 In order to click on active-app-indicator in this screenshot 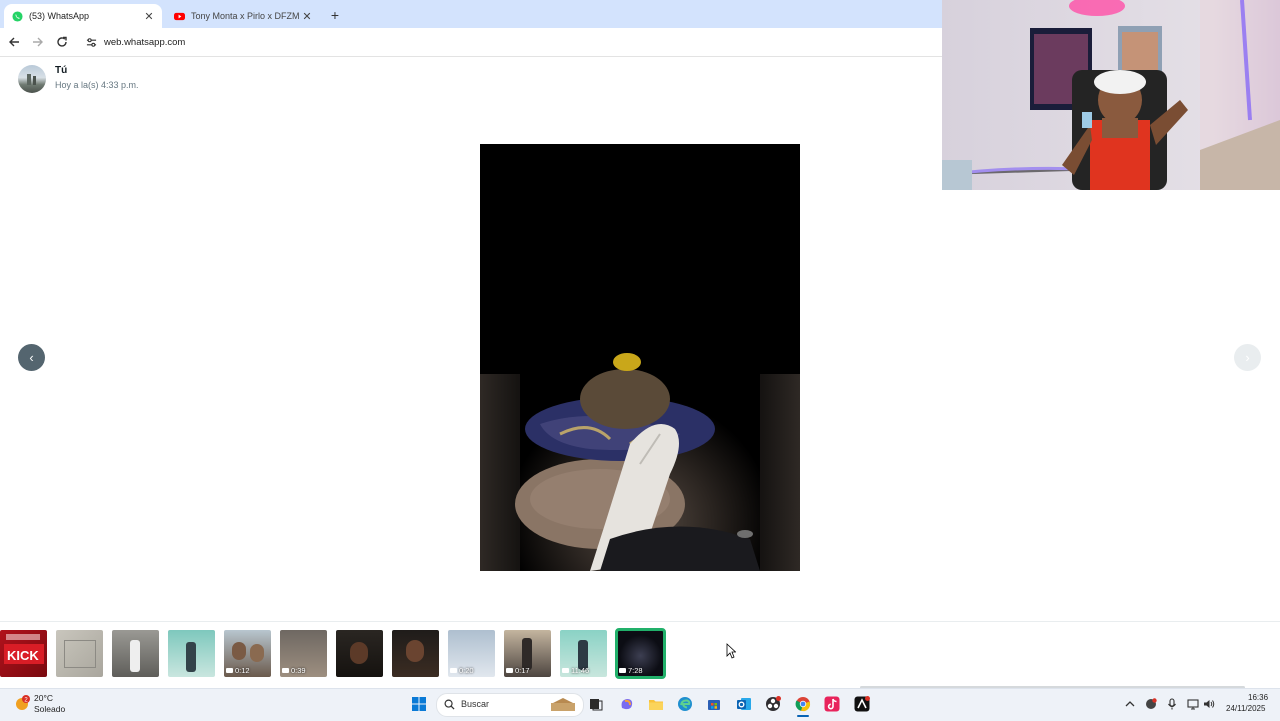, I will do `click(803, 716)`.